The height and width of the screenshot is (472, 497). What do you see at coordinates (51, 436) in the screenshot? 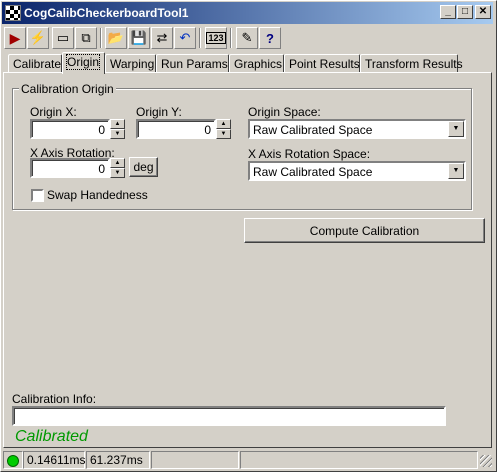
I see `calibration-status: Calibrated` at bounding box center [51, 436].